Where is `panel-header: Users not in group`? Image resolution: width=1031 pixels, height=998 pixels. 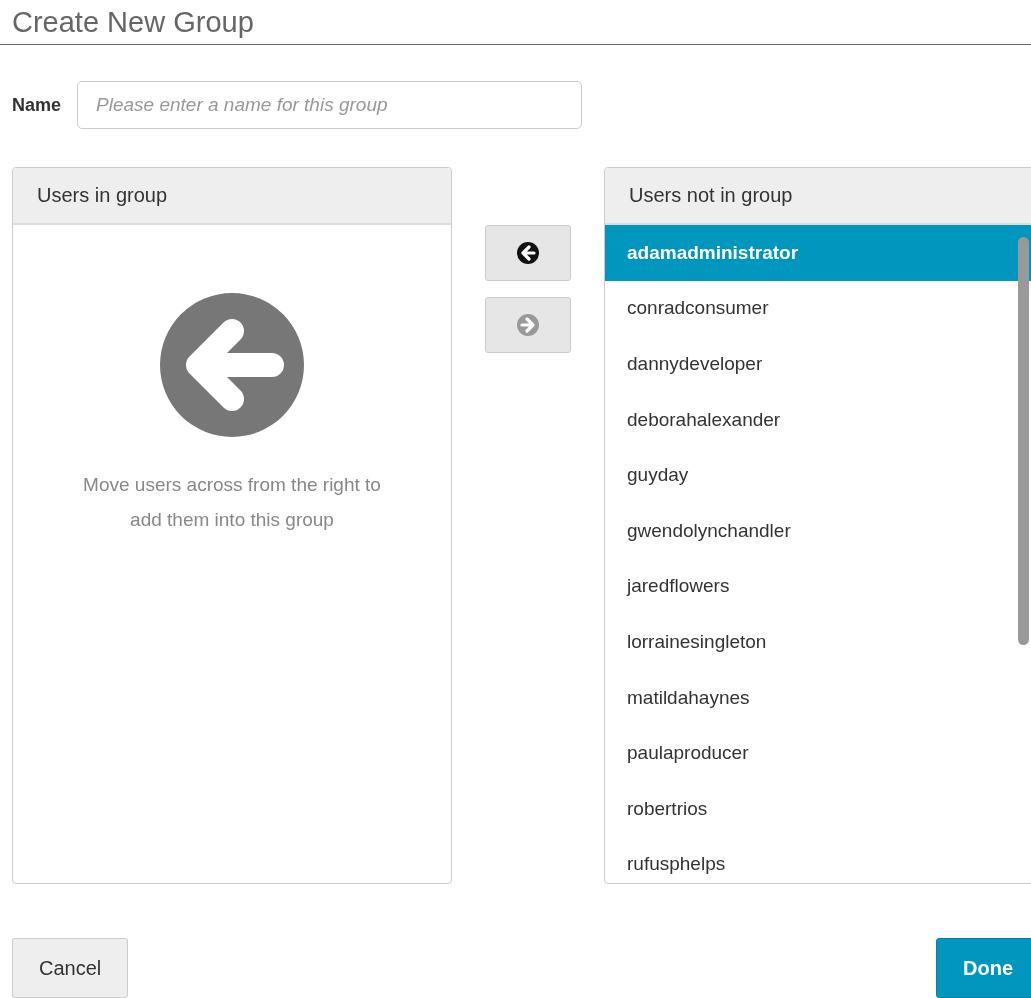 panel-header: Users not in group is located at coordinates (818, 196).